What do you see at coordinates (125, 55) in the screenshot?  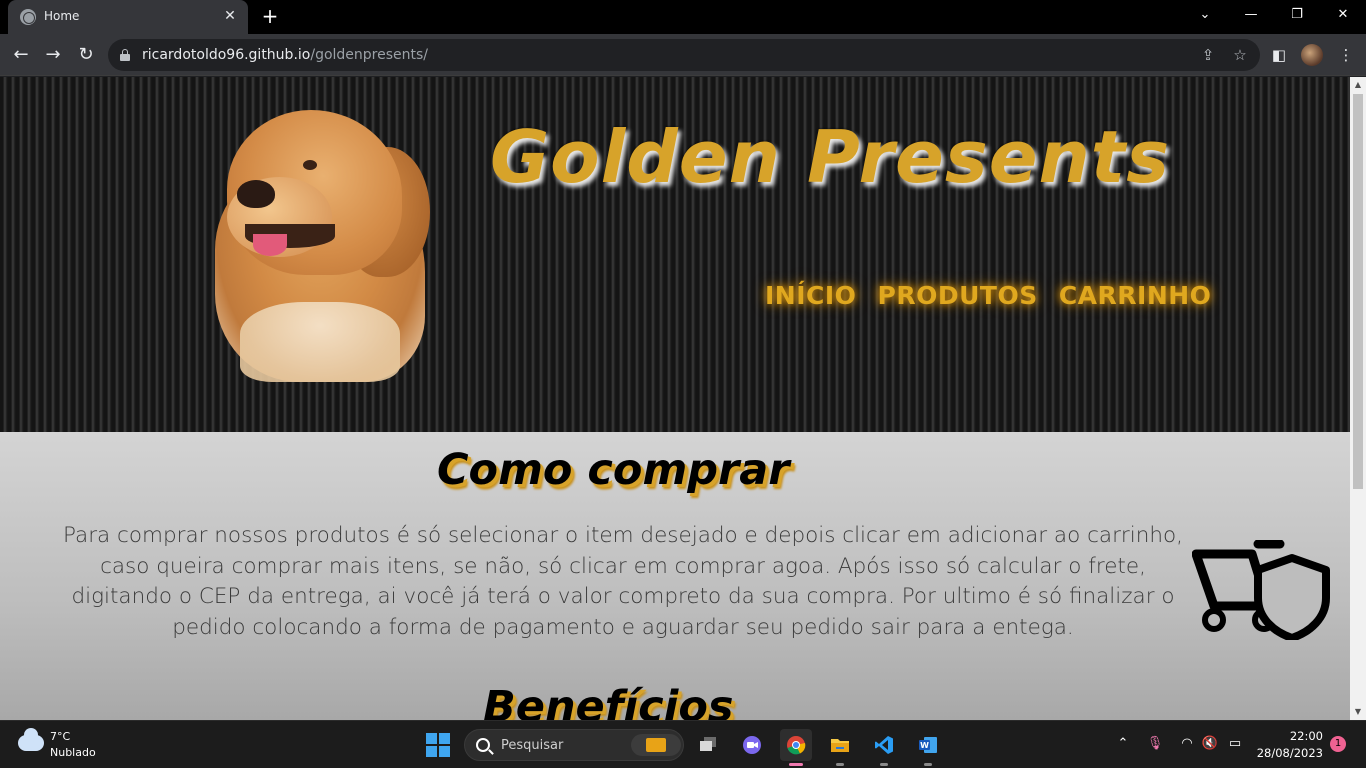 I see `lock-icon` at bounding box center [125, 55].